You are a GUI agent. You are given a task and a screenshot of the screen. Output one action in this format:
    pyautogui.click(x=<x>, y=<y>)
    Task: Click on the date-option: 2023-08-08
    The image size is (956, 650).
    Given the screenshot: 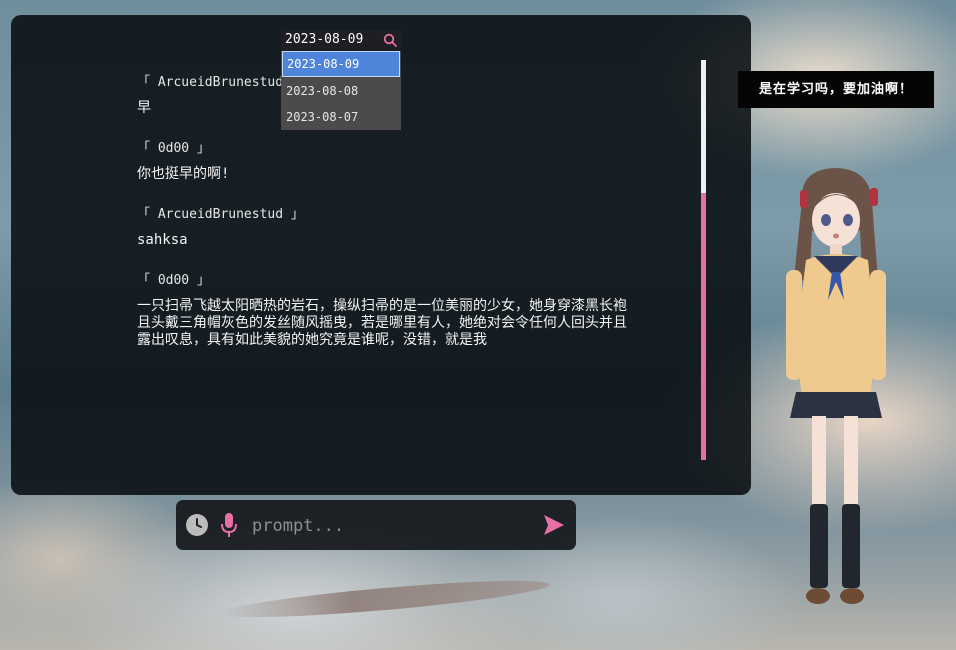 What is the action you would take?
    pyautogui.click(x=341, y=91)
    